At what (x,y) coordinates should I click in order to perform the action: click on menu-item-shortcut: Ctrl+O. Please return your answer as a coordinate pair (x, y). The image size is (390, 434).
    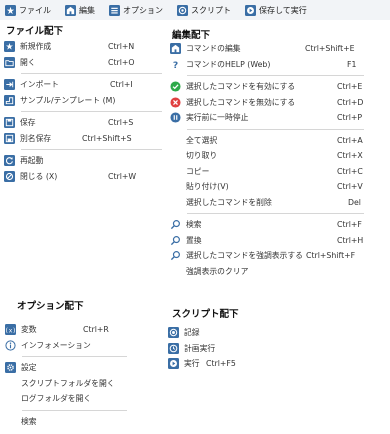
    Looking at the image, I should click on (121, 62).